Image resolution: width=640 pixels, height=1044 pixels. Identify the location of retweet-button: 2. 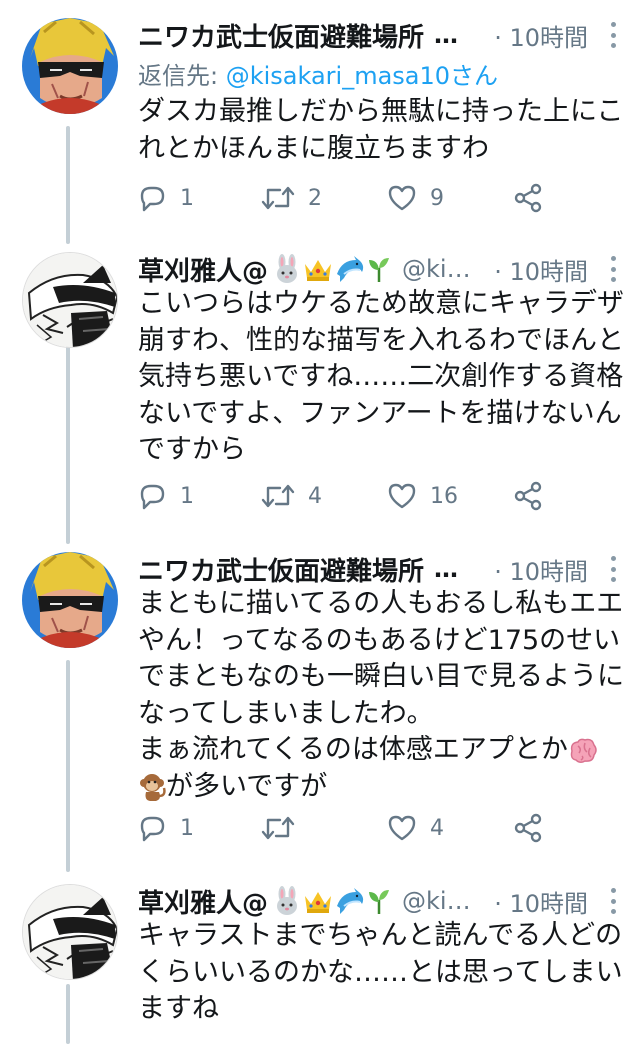
(291, 198).